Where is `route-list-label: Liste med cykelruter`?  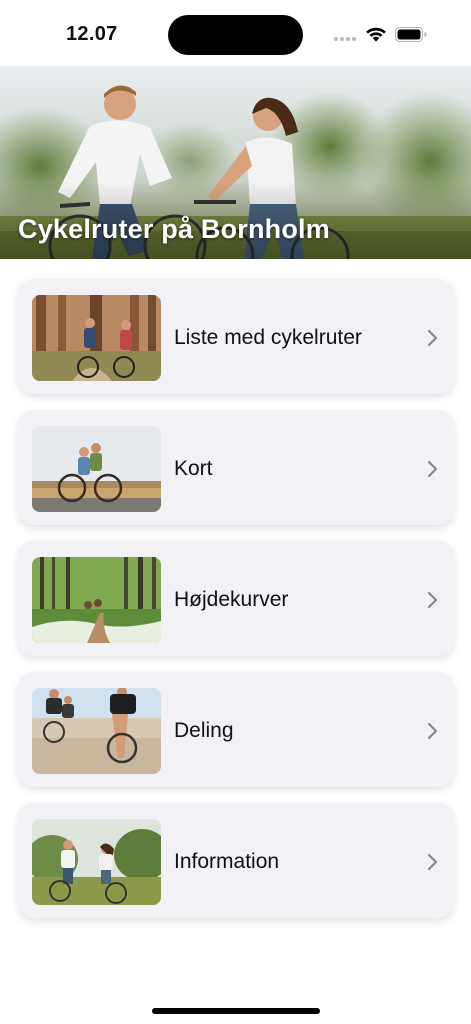 route-list-label: Liste med cykelruter is located at coordinates (268, 337).